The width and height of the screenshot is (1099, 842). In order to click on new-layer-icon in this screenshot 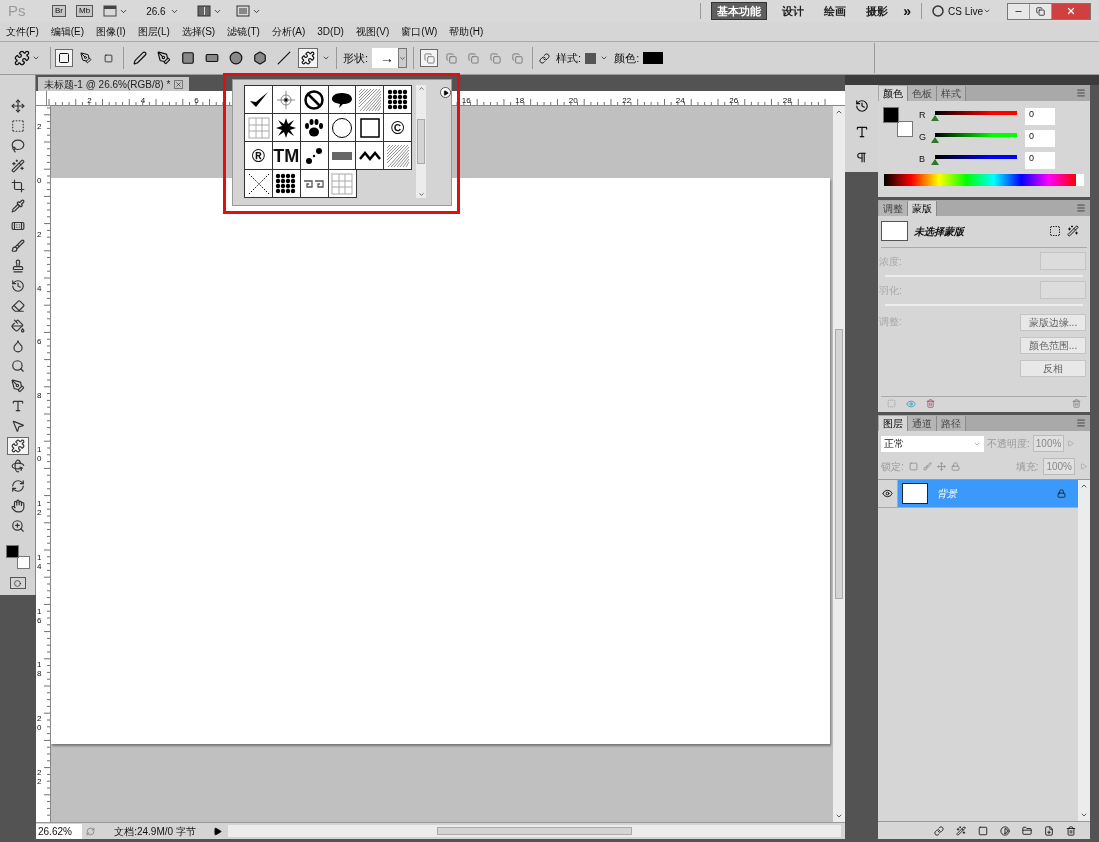, I will do `click(1049, 830)`.